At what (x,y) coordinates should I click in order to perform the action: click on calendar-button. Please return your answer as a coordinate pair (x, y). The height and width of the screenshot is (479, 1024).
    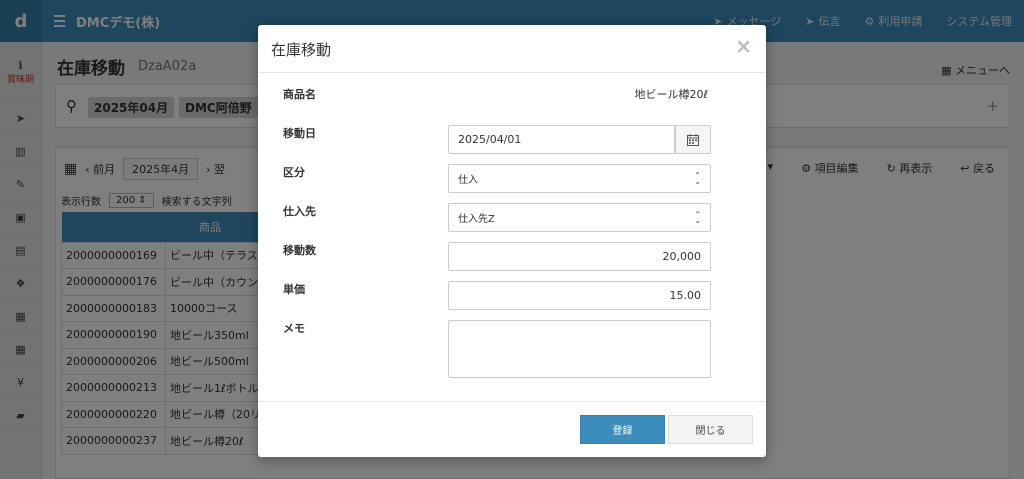
    Looking at the image, I should click on (693, 139).